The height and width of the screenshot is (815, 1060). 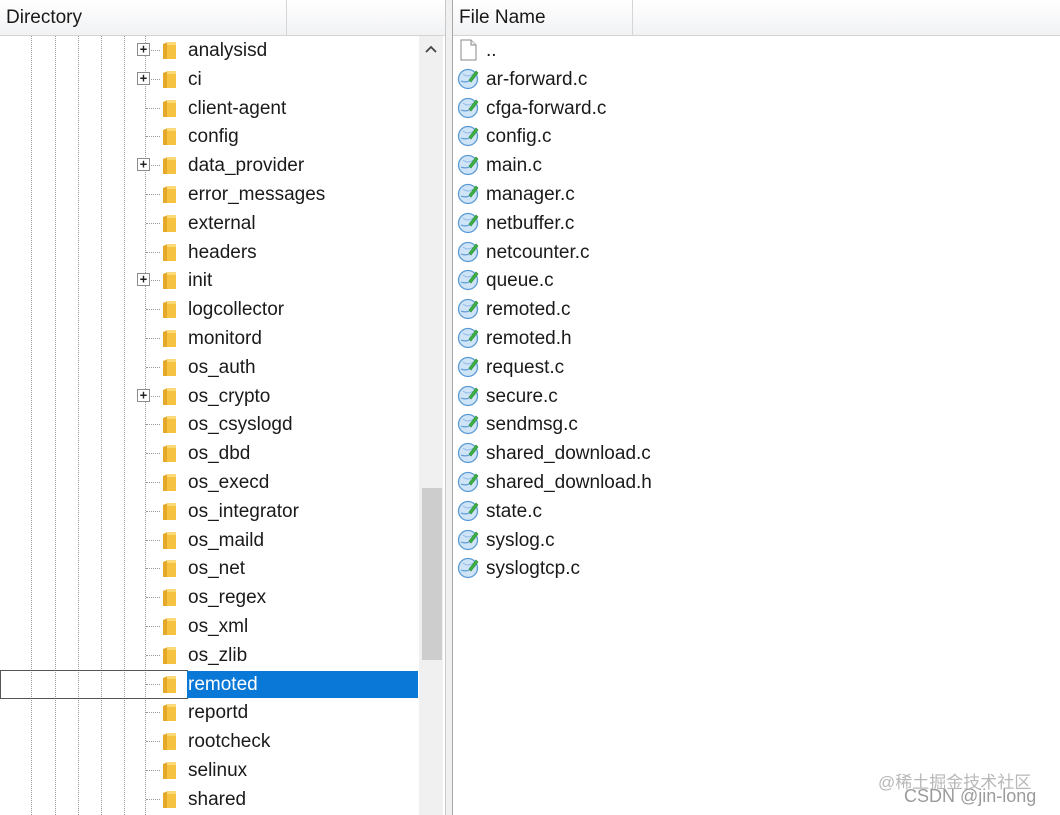 What do you see at coordinates (257, 194) in the screenshot?
I see `tree-item-label: error_messages` at bounding box center [257, 194].